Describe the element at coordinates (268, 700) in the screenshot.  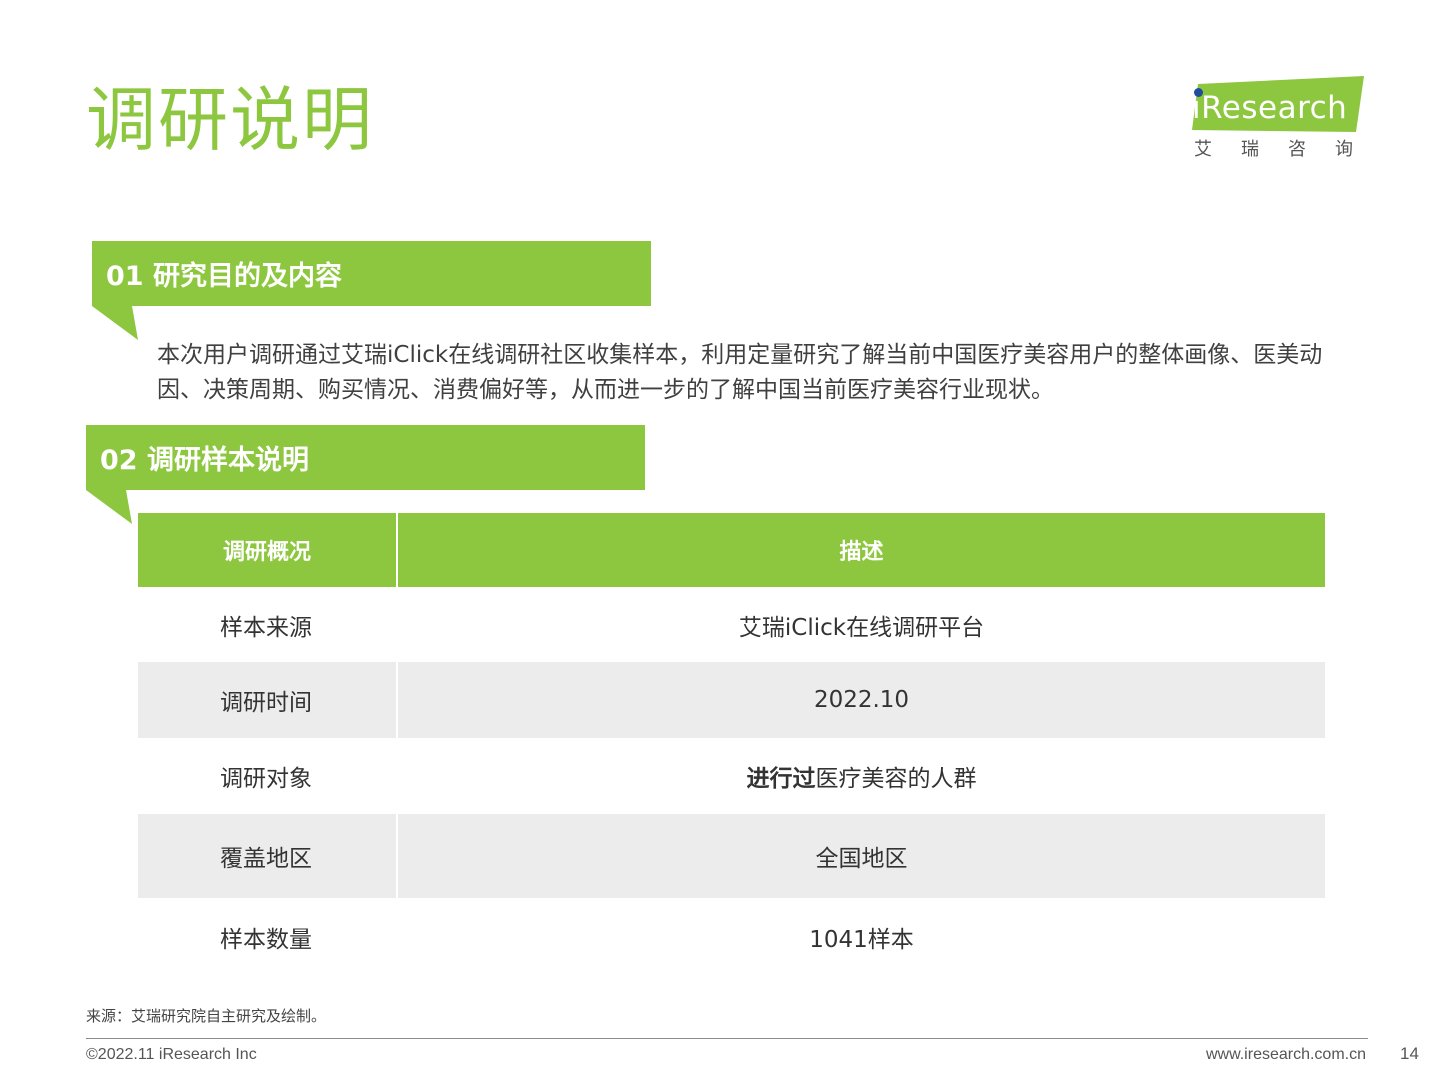
I see `row-label: 调研时间` at that location.